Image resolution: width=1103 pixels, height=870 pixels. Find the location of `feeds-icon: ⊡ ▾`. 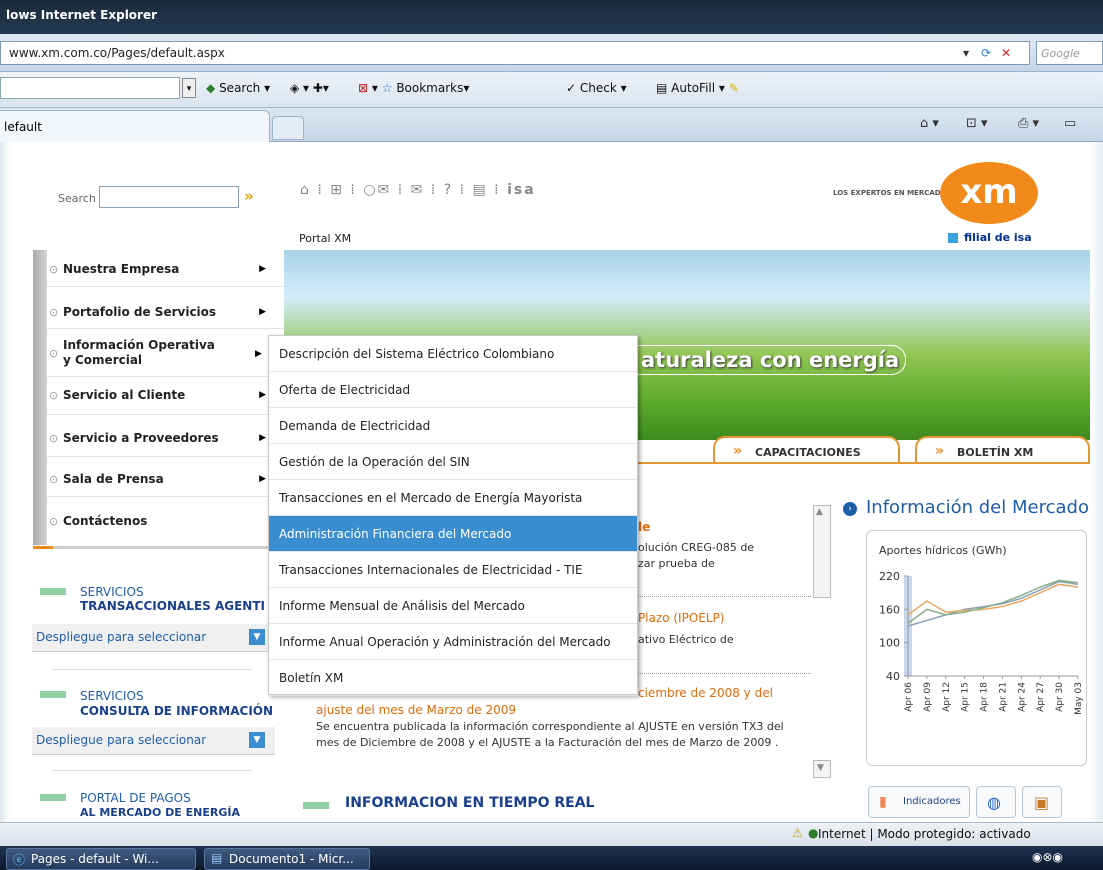

feeds-icon: ⊡ ▾ is located at coordinates (977, 123).